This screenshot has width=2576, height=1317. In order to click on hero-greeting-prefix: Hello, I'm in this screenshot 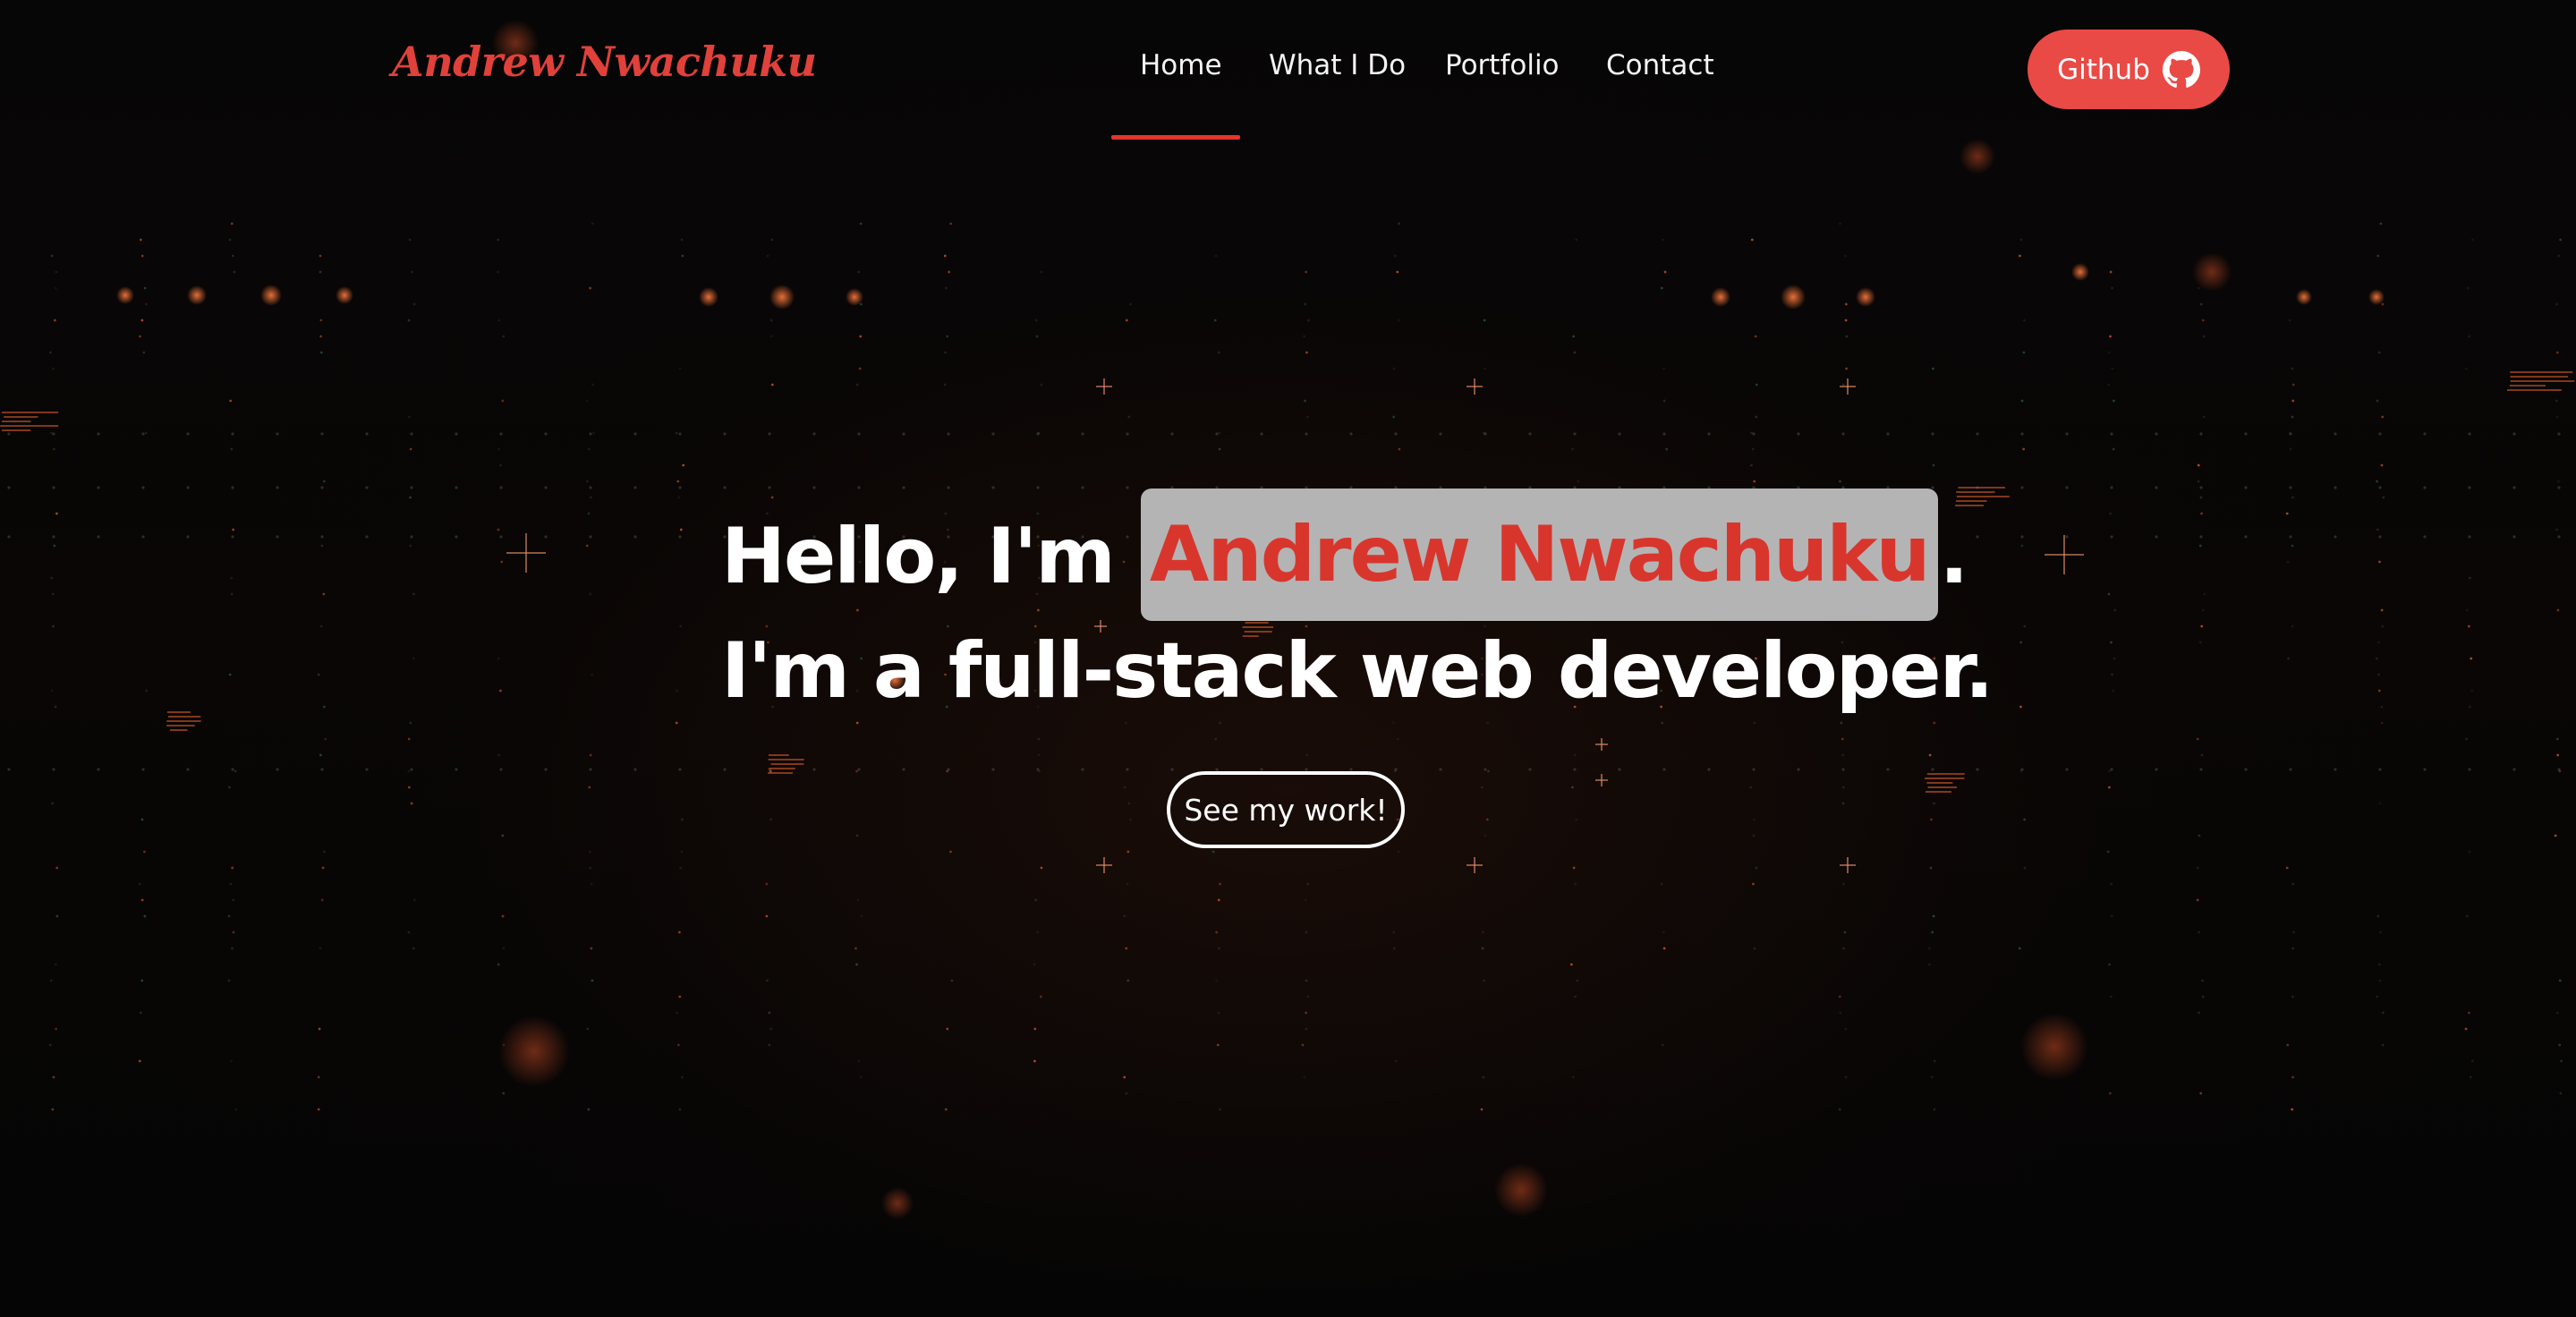, I will do `click(930, 556)`.